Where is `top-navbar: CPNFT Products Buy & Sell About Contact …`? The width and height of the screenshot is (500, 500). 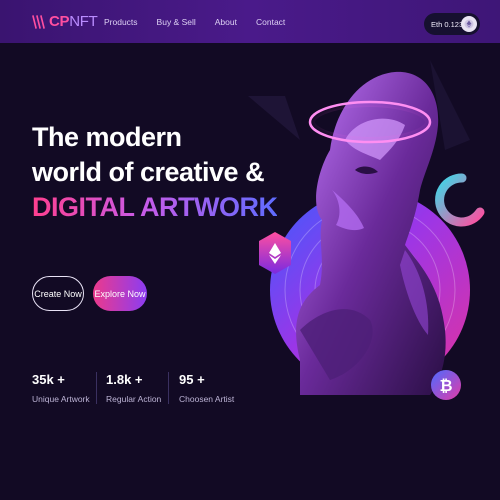 top-navbar: CPNFT Products Buy & Sell About Contact … is located at coordinates (250, 21).